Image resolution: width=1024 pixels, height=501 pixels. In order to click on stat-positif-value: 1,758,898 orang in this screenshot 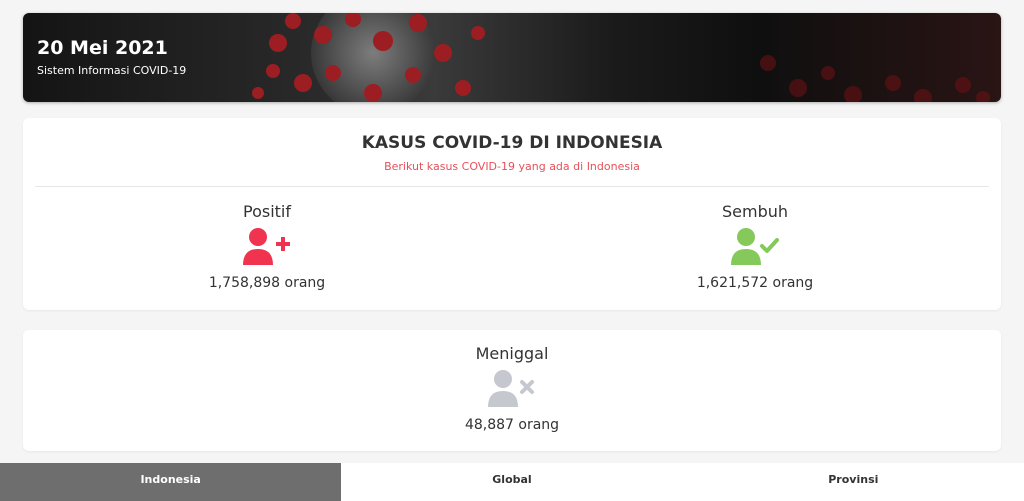, I will do `click(267, 283)`.